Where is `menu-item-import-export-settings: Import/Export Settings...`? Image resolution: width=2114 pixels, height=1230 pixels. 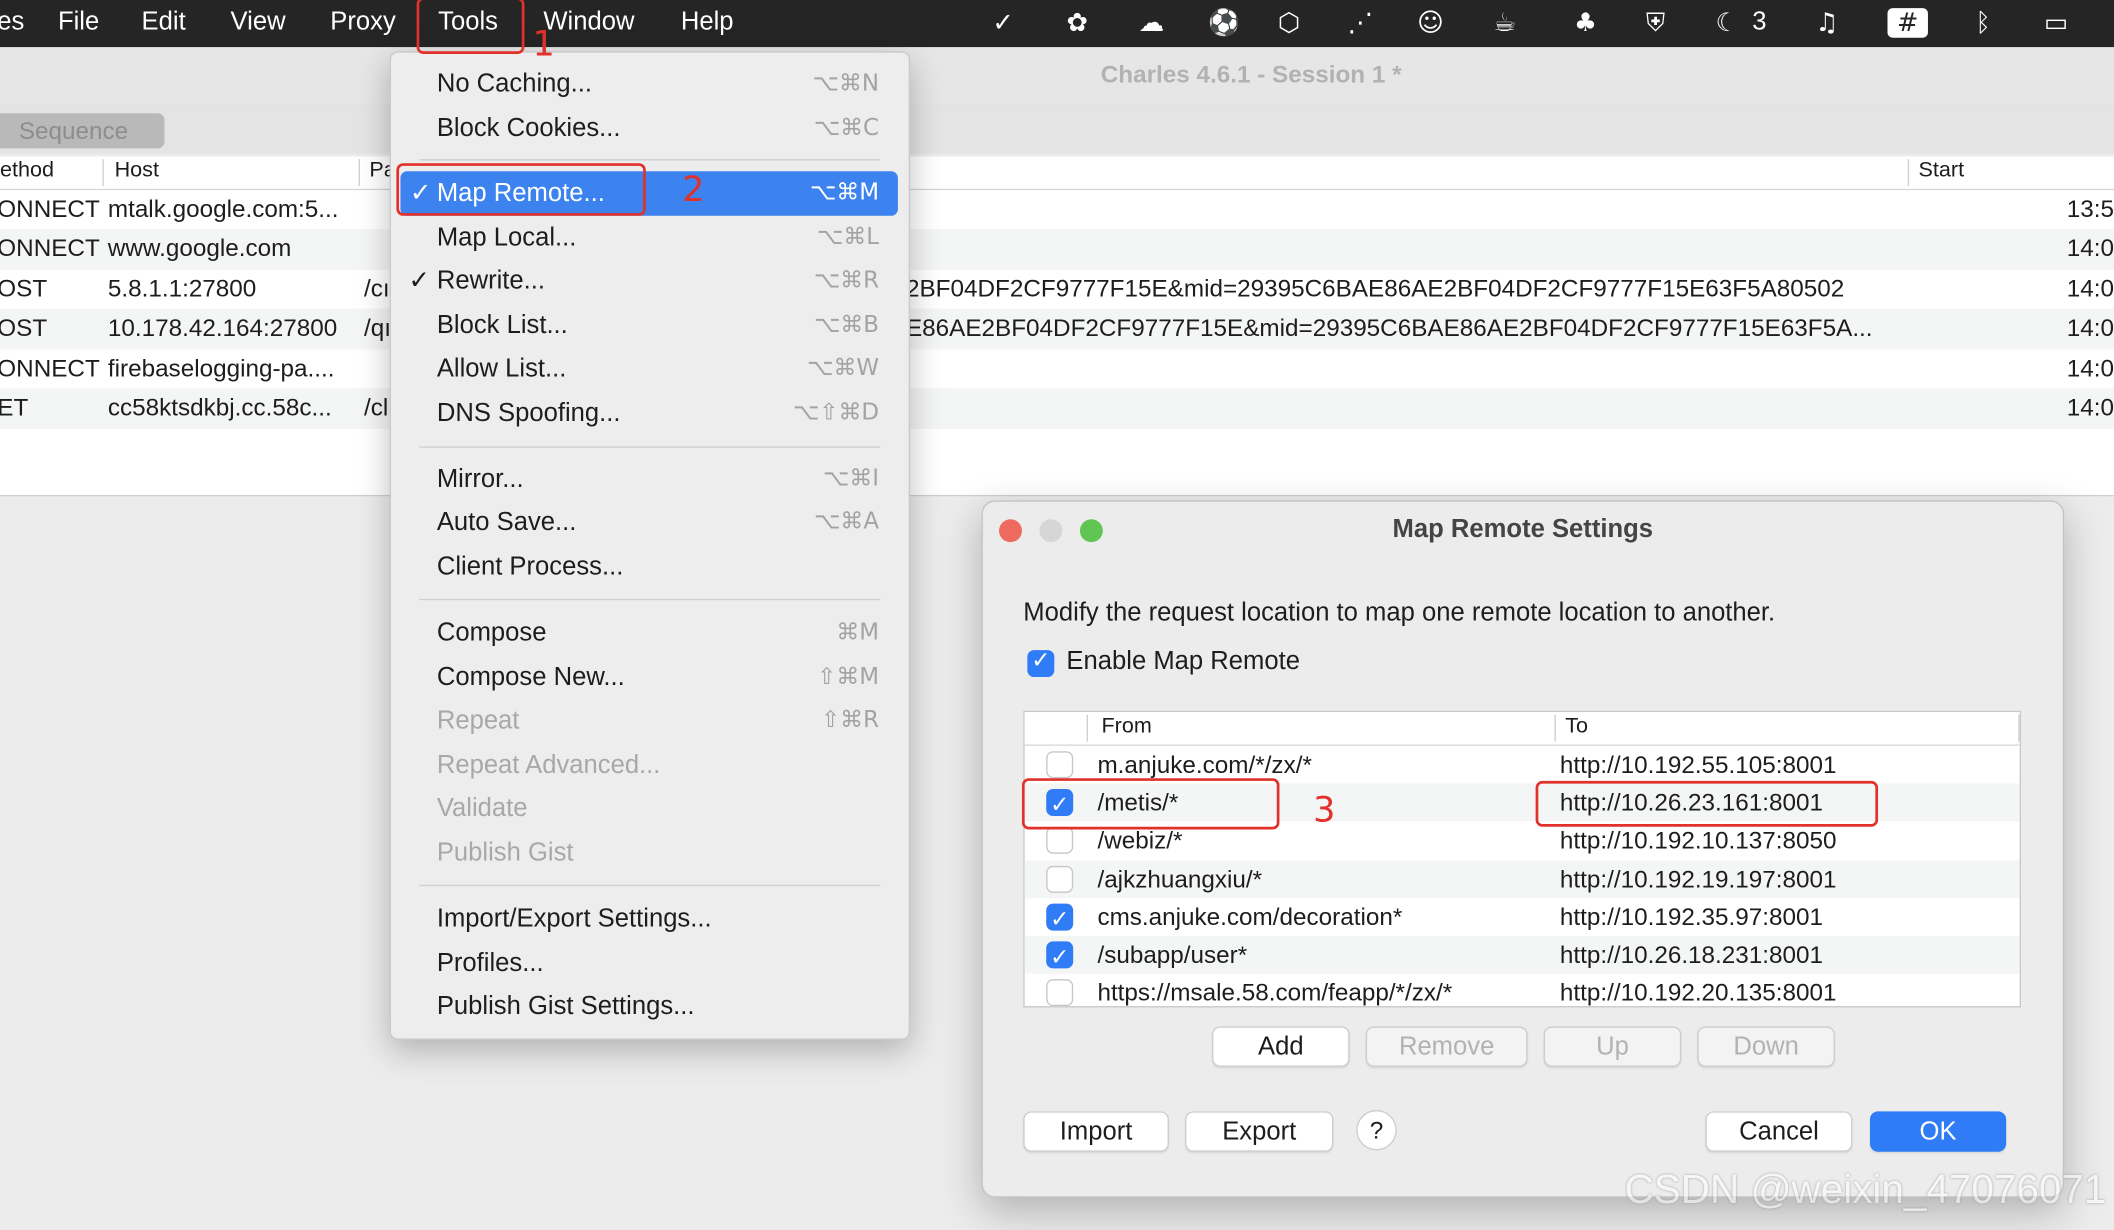
menu-item-import-export-settings: Import/Export Settings... is located at coordinates (650, 919).